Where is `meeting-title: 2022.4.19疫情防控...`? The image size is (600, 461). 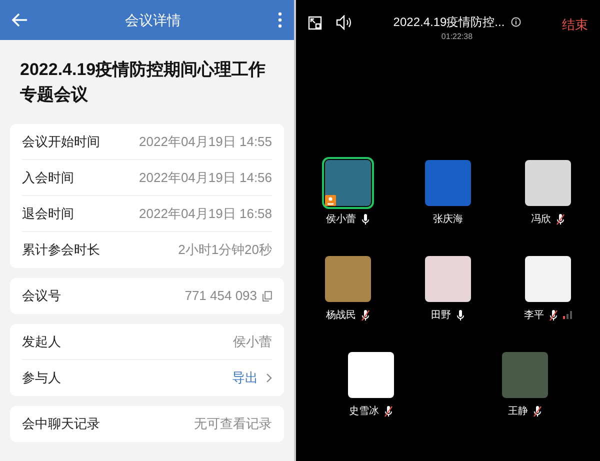 meeting-title: 2022.4.19疫情防控... is located at coordinates (449, 22).